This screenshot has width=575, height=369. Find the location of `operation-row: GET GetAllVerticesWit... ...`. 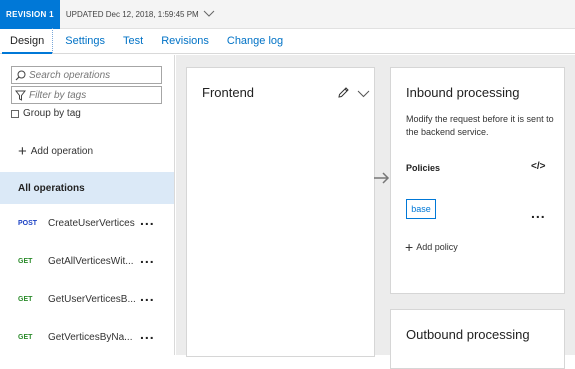

operation-row: GET GetAllVerticesWit... ... is located at coordinates (87, 261).